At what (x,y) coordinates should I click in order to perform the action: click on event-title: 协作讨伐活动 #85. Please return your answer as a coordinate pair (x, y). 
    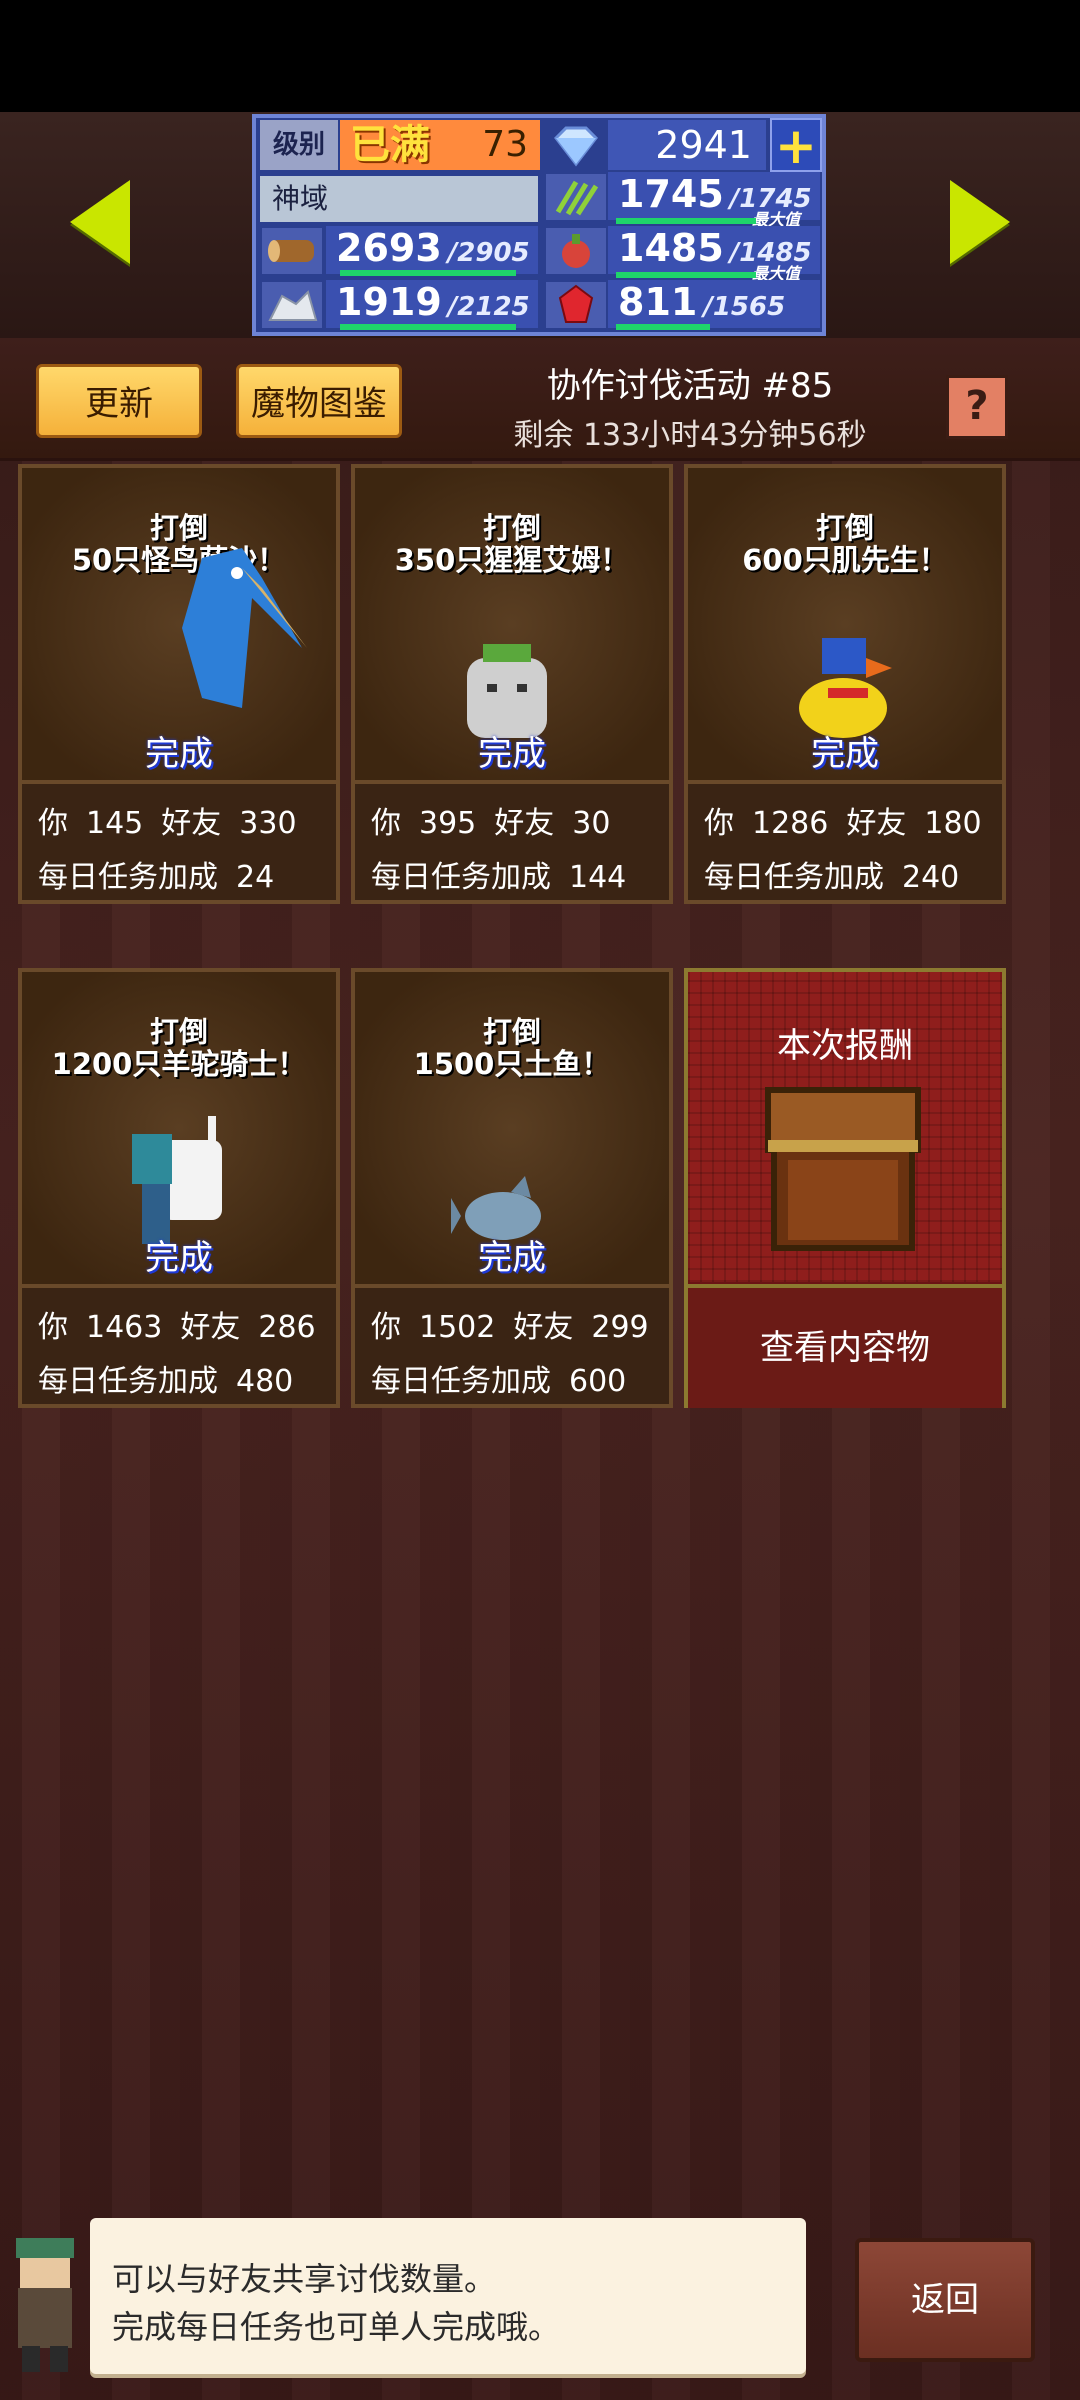
    Looking at the image, I should click on (690, 386).